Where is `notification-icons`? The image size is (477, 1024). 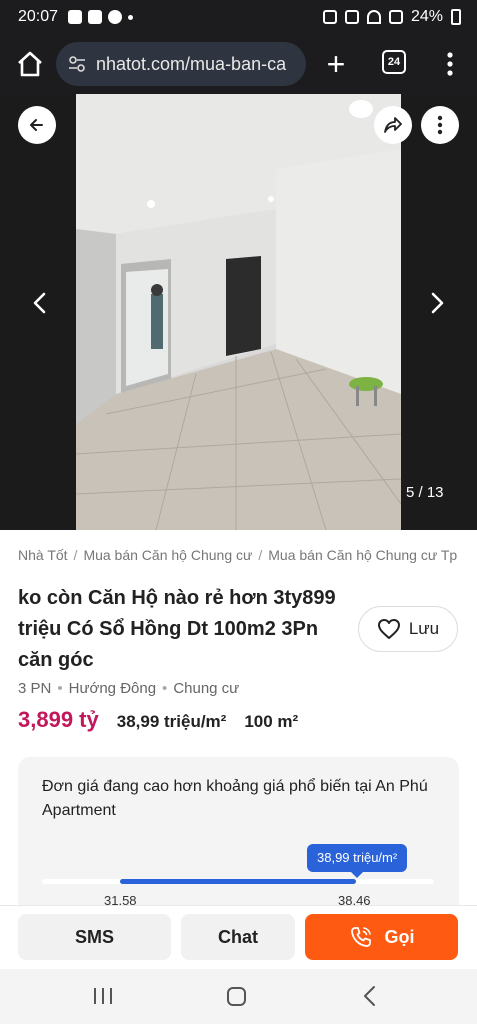
notification-icons is located at coordinates (100, 17).